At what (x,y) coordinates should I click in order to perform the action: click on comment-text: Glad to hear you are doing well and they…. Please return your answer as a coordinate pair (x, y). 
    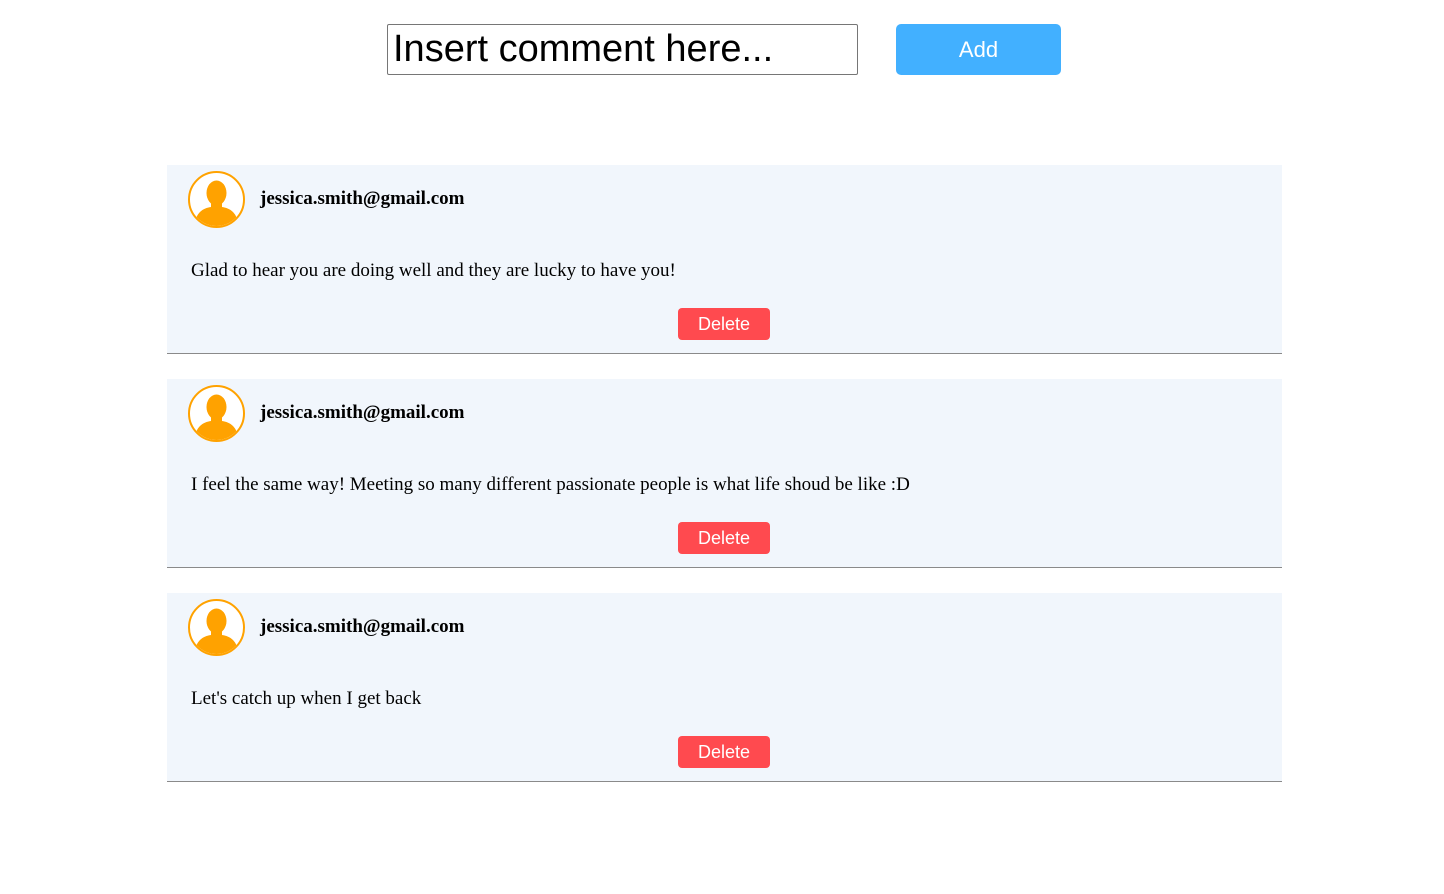
    Looking at the image, I should click on (433, 270).